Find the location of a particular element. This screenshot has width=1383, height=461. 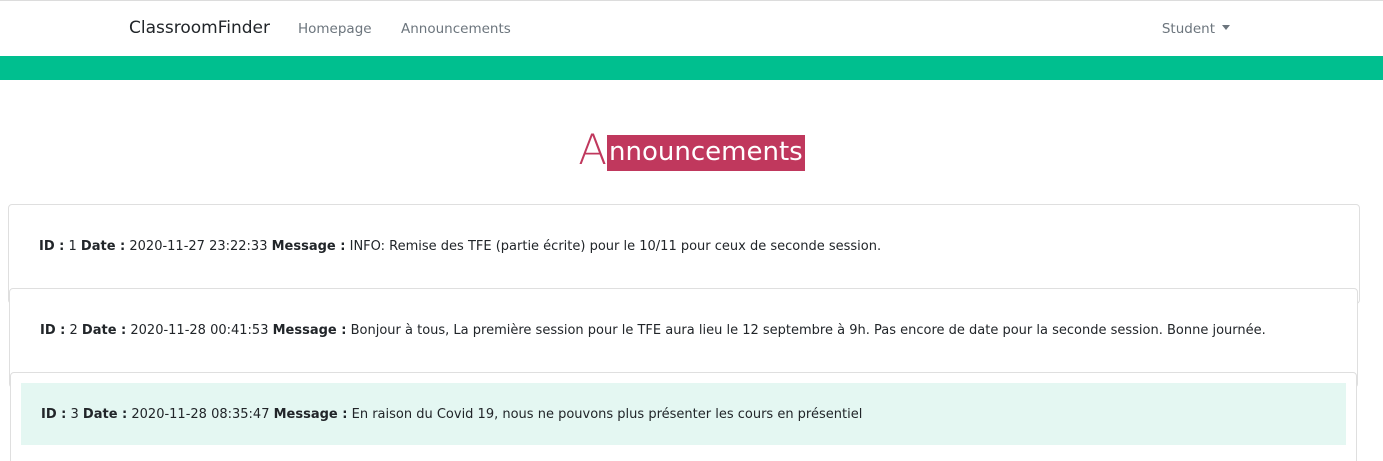

user-dropdown-label: Student is located at coordinates (1188, 29).